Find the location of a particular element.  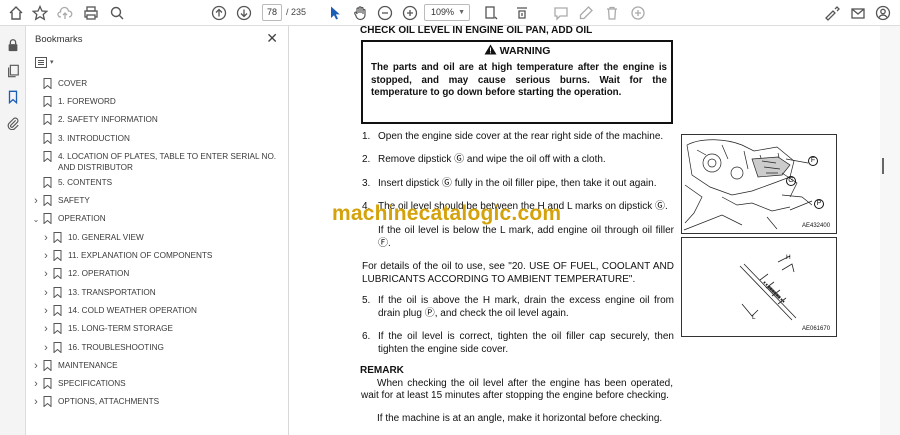

bookmark-label: 14. COLD WEATHER OPERATION is located at coordinates (132, 310).